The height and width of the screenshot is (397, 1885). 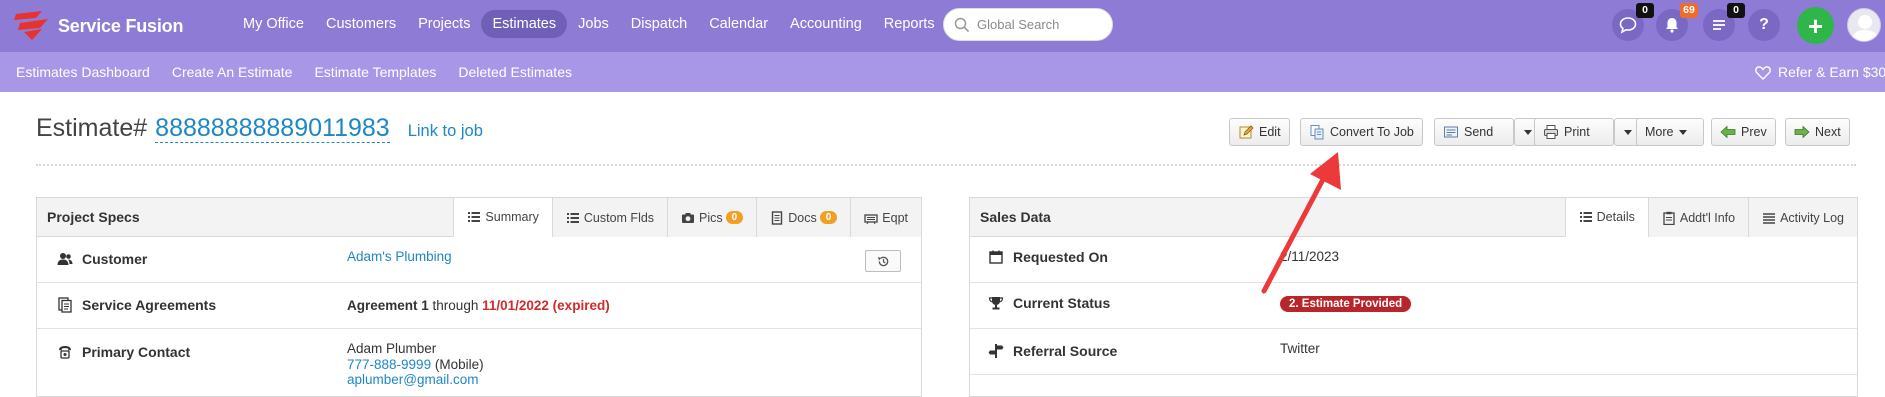 I want to click on customer-value: Adam's Plumbing, so click(x=399, y=256).